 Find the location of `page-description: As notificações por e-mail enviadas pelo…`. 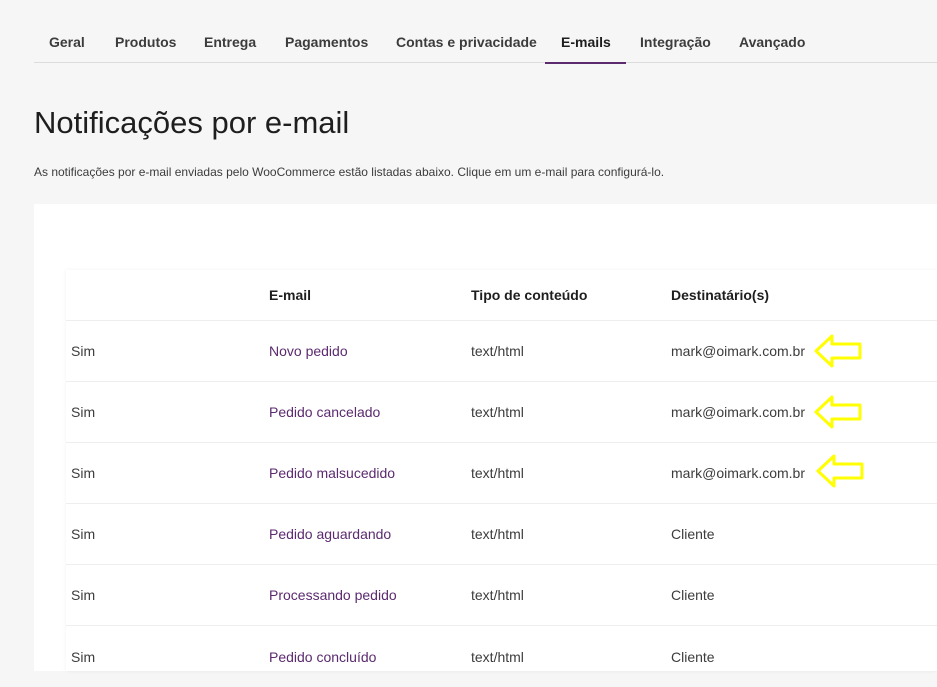

page-description: As notificações por e-mail enviadas pelo… is located at coordinates (349, 172).